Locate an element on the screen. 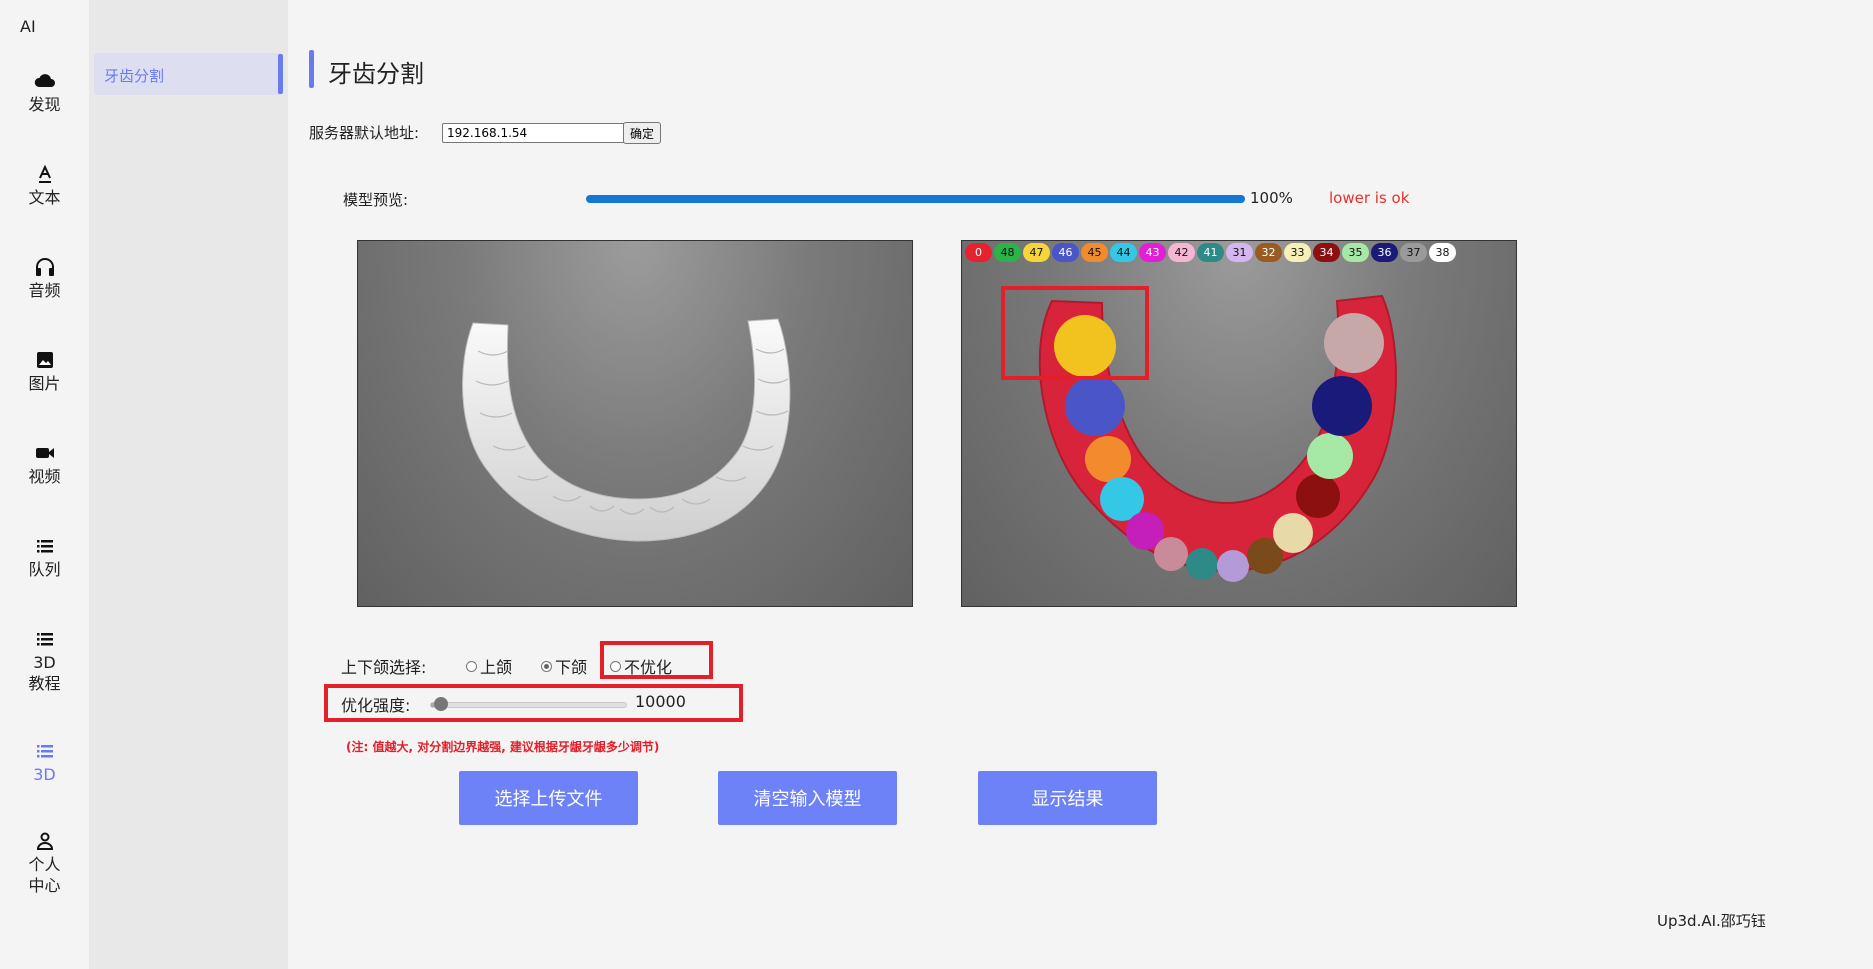 The height and width of the screenshot is (969, 1873). nav-item-profile: 个人 中心 is located at coordinates (44, 863).